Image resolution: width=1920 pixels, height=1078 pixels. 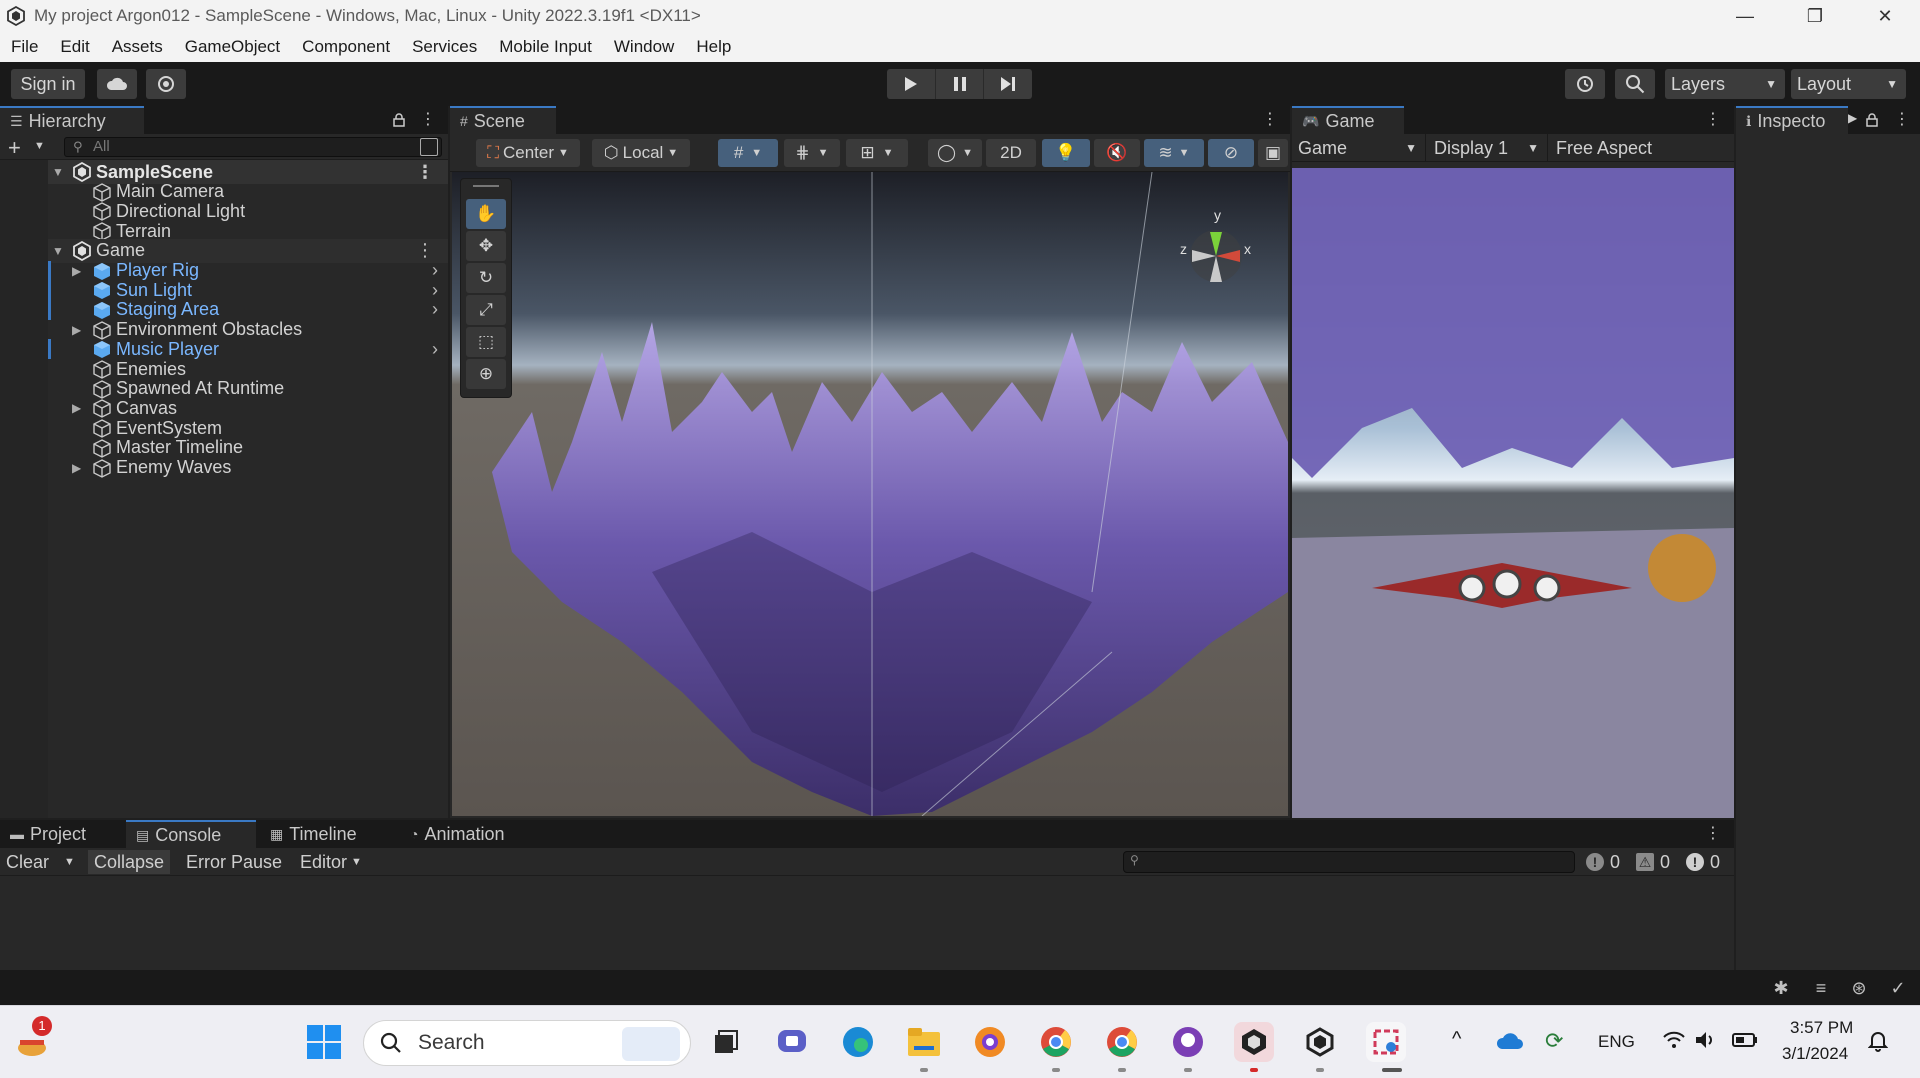 I want to click on unity-hub-icon, so click(x=1320, y=1042).